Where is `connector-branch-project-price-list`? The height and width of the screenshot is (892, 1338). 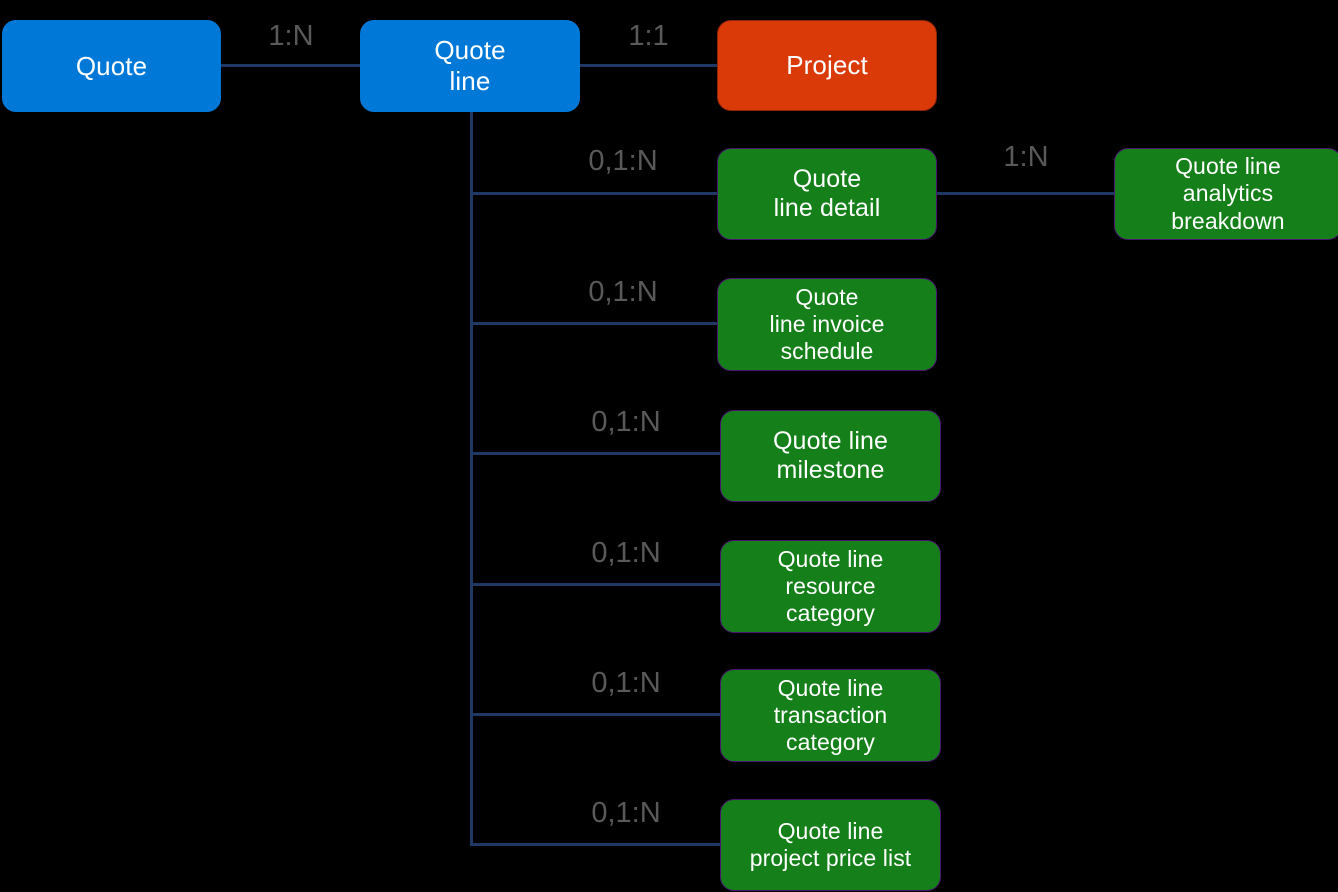 connector-branch-project-price-list is located at coordinates (596, 844).